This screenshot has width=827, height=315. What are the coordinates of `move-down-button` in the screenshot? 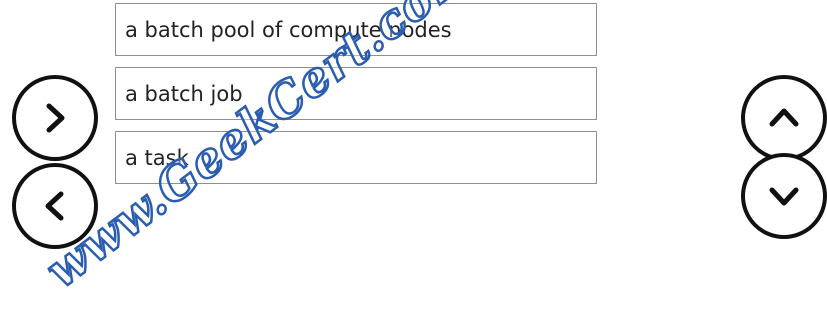 It's located at (784, 196).